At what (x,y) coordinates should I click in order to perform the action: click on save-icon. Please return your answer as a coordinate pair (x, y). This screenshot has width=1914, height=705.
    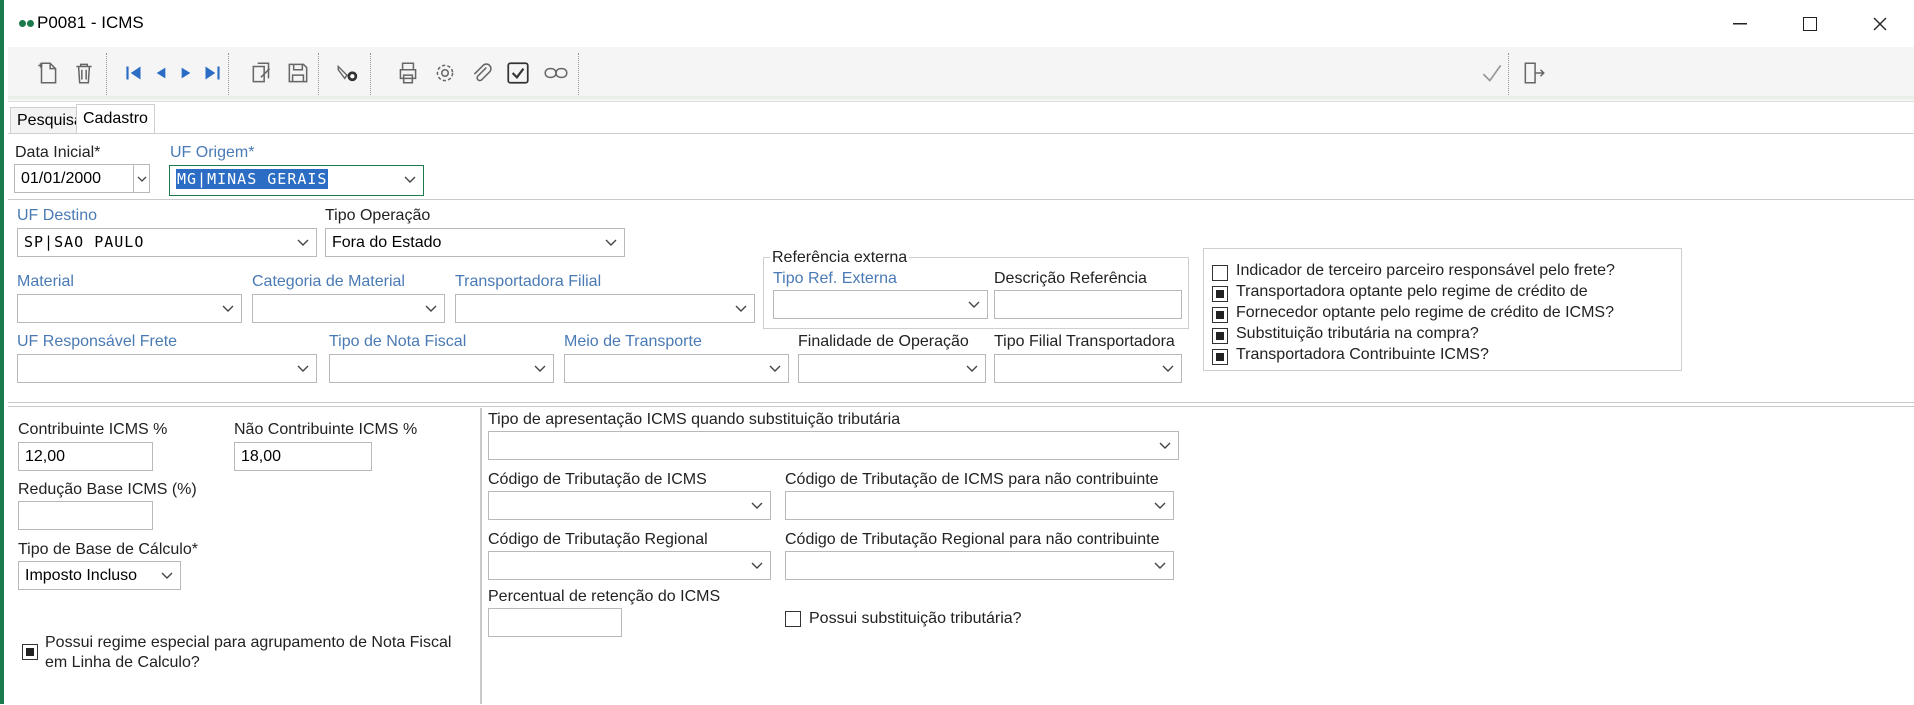
    Looking at the image, I should click on (298, 73).